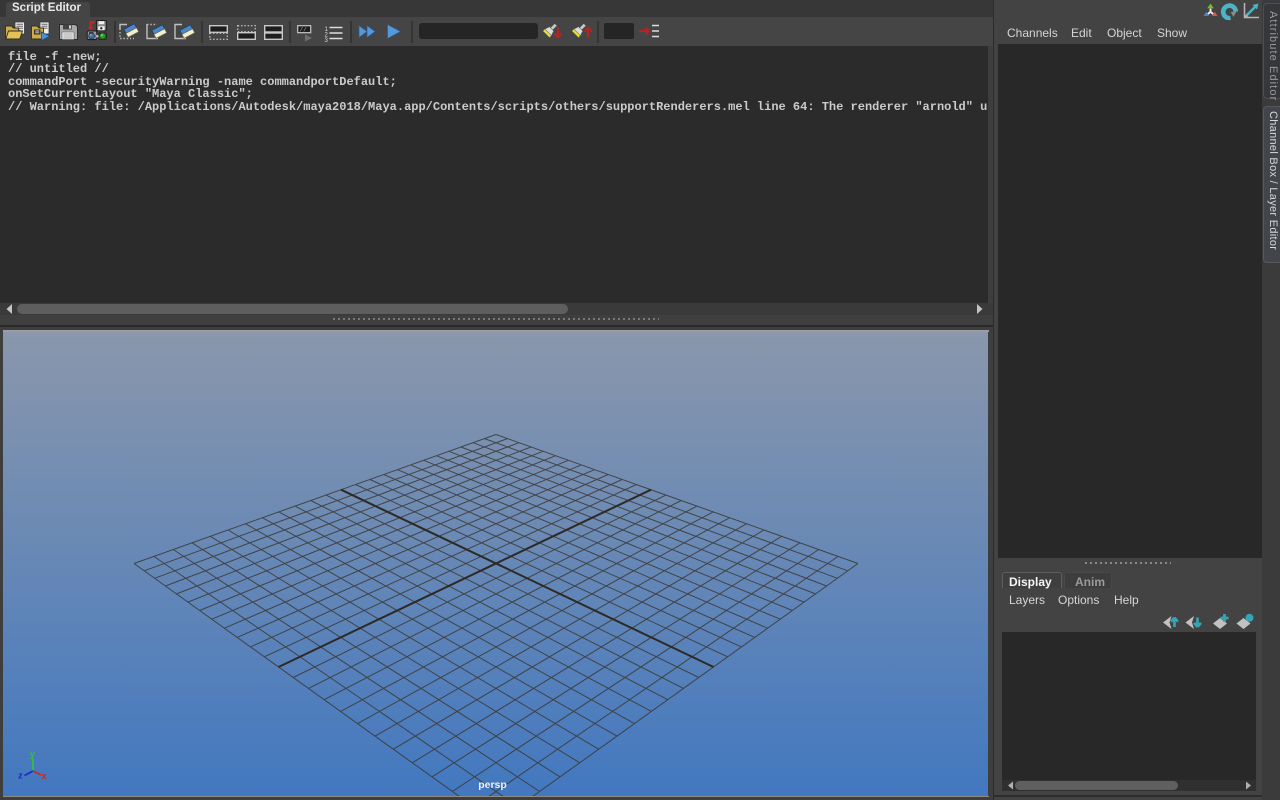 The image size is (1280, 800). I want to click on svg-text: y, so click(33, 754).